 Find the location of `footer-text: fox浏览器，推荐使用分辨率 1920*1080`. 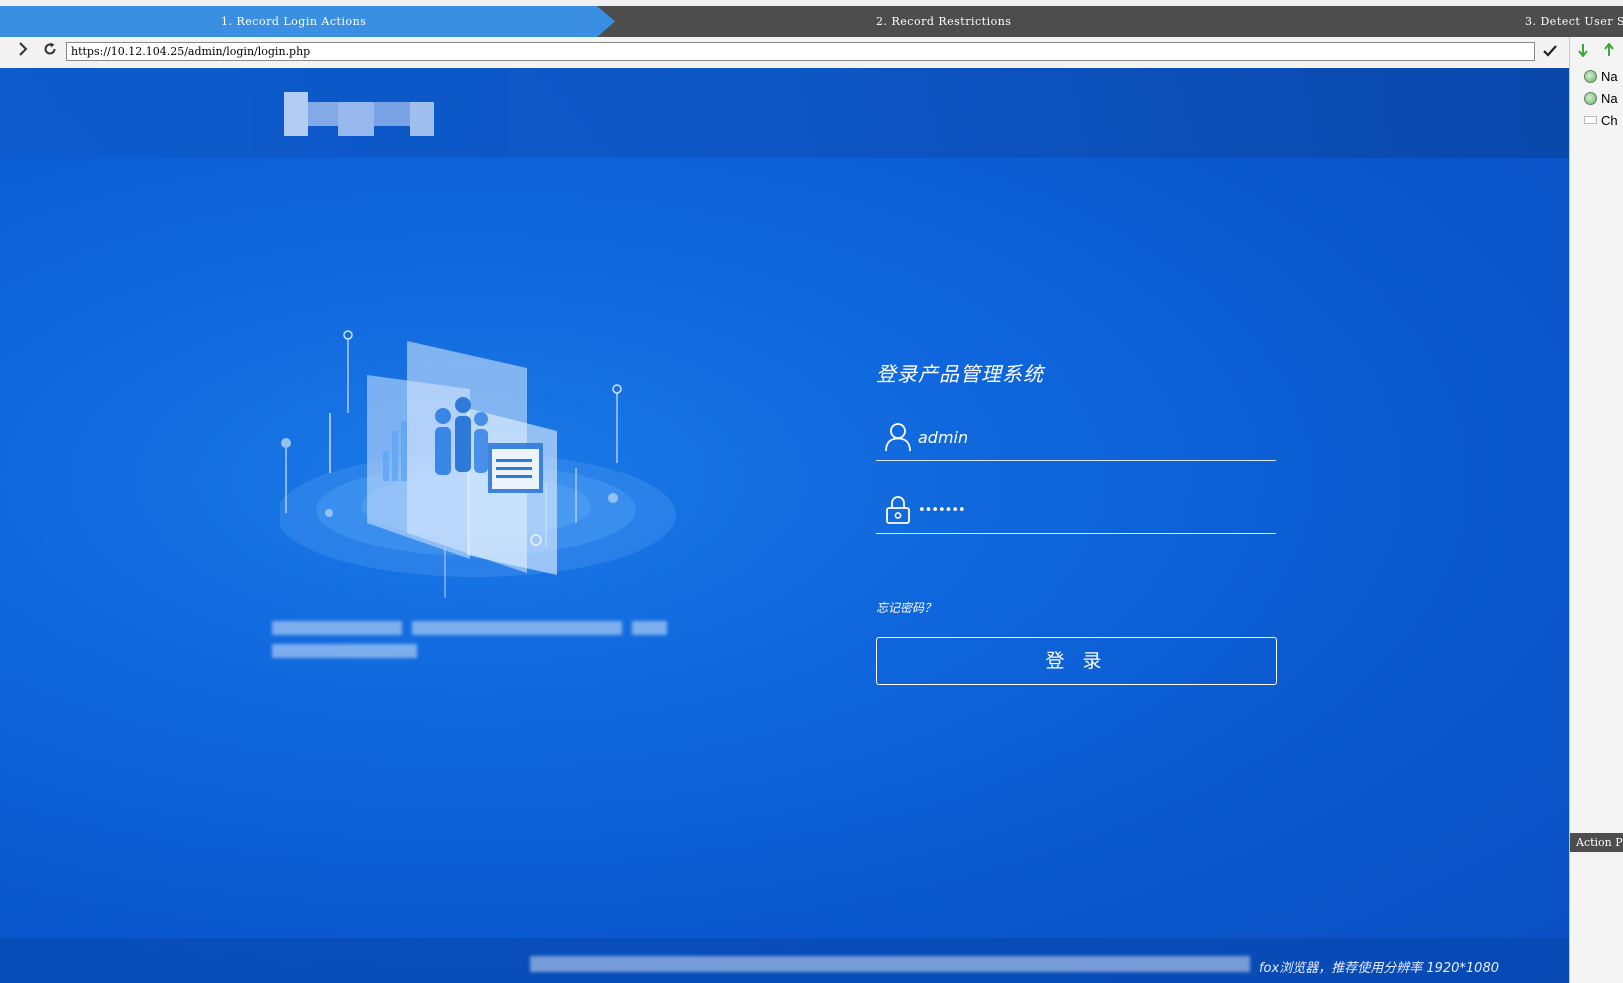

footer-text: fox浏览器，推荐使用分辨率 1920*1080 is located at coordinates (1378, 968).